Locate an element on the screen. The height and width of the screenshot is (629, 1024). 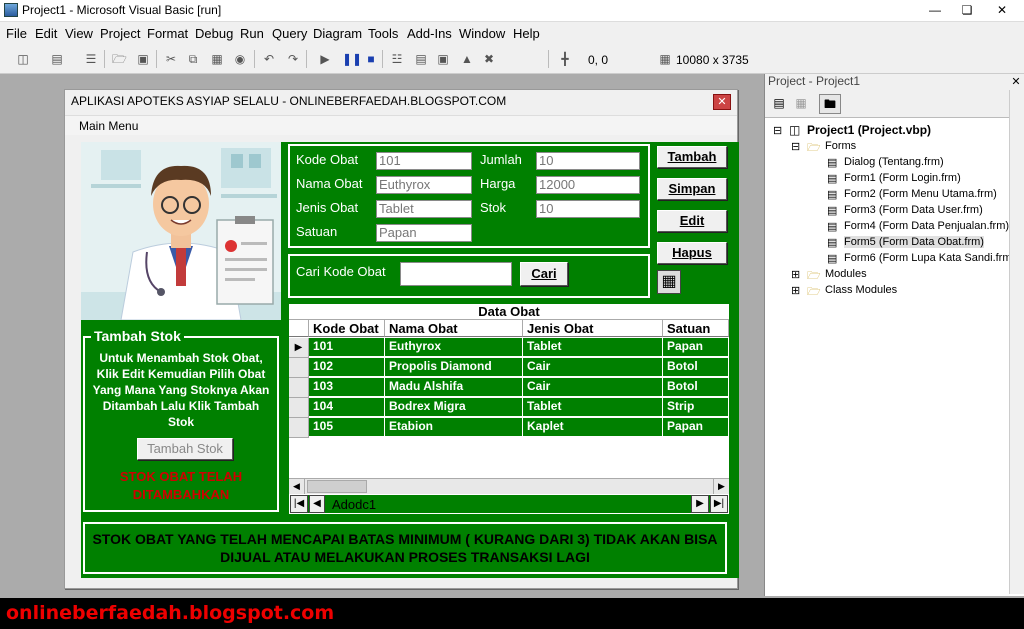
menu-debug: Debug is located at coordinates (214, 33).